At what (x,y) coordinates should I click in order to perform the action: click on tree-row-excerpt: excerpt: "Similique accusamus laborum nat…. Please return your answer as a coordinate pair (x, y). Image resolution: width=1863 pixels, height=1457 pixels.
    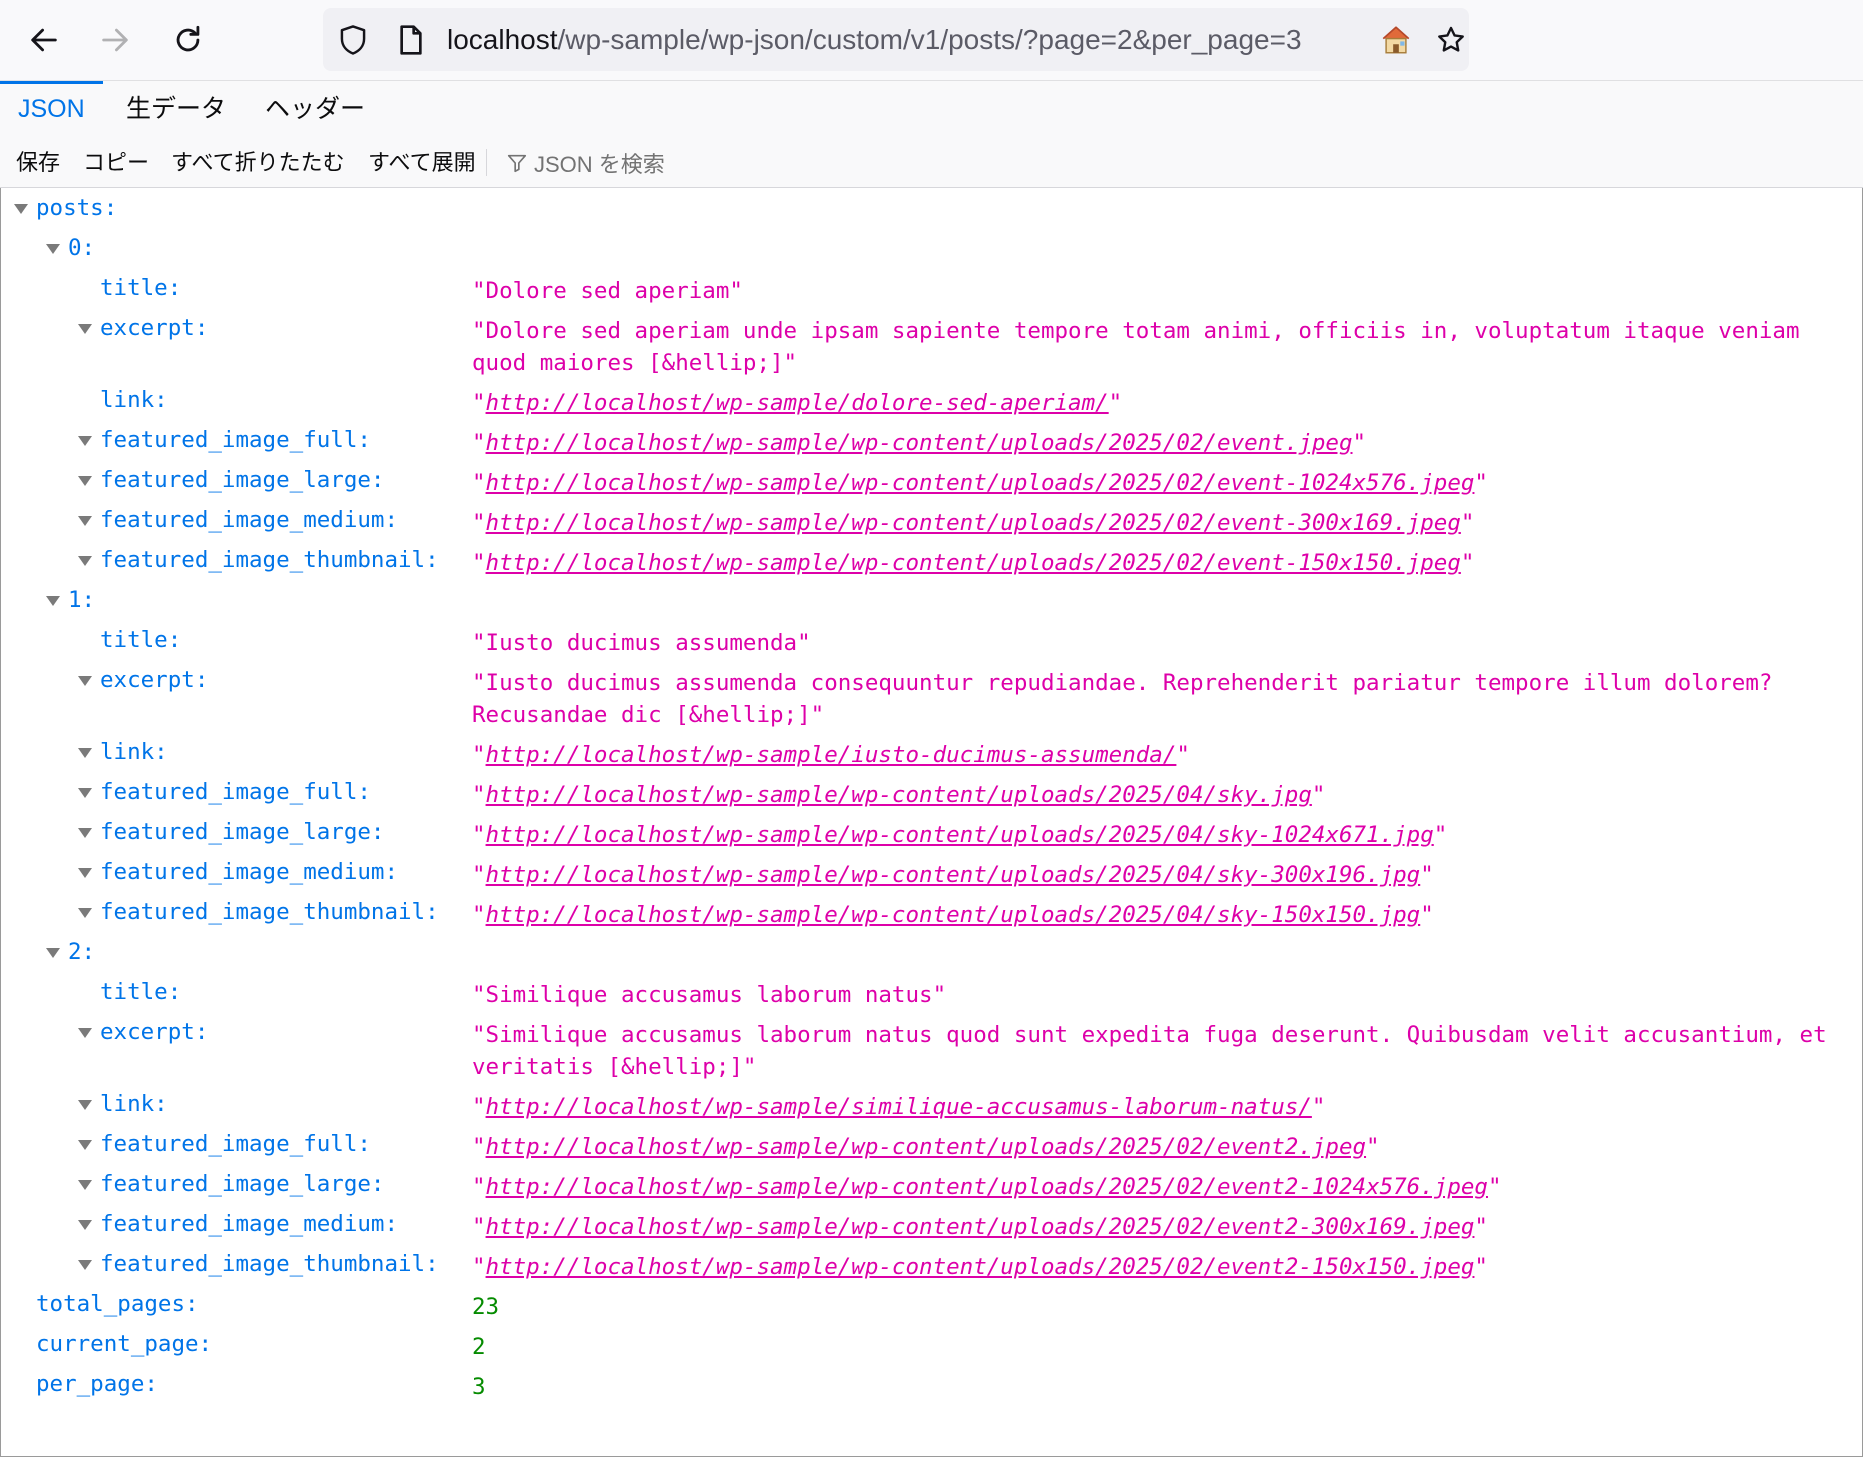
    Looking at the image, I should click on (931, 1050).